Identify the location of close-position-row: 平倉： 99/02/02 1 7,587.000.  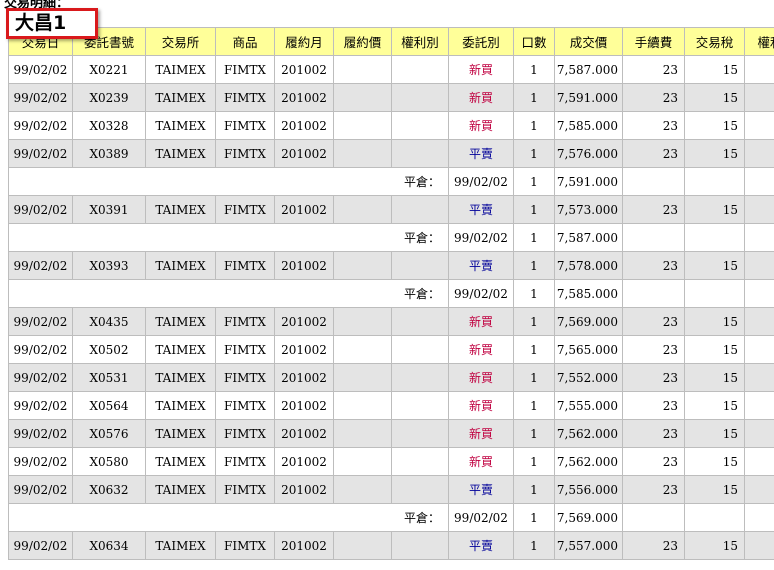
(391, 237).